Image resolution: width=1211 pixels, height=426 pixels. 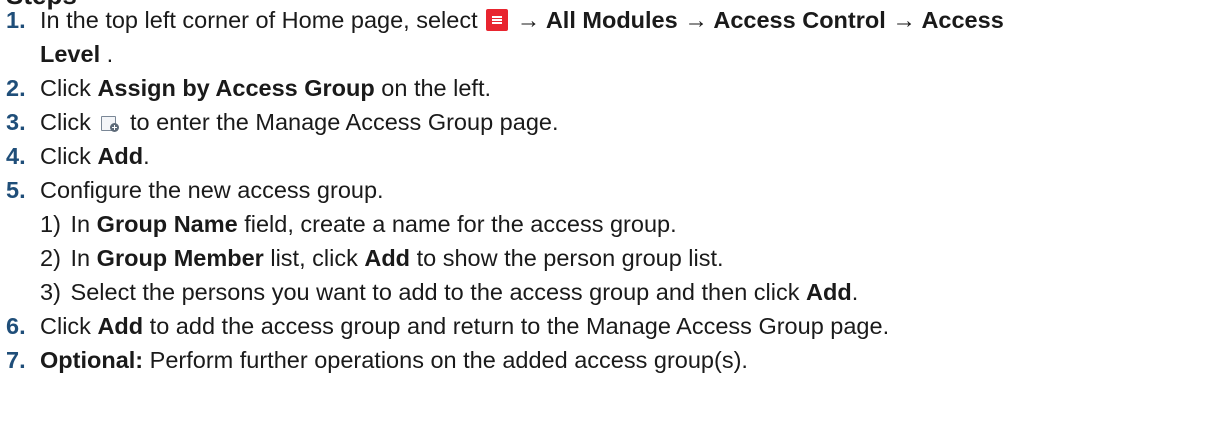 What do you see at coordinates (16, 156) in the screenshot?
I see `step-number: 4.` at bounding box center [16, 156].